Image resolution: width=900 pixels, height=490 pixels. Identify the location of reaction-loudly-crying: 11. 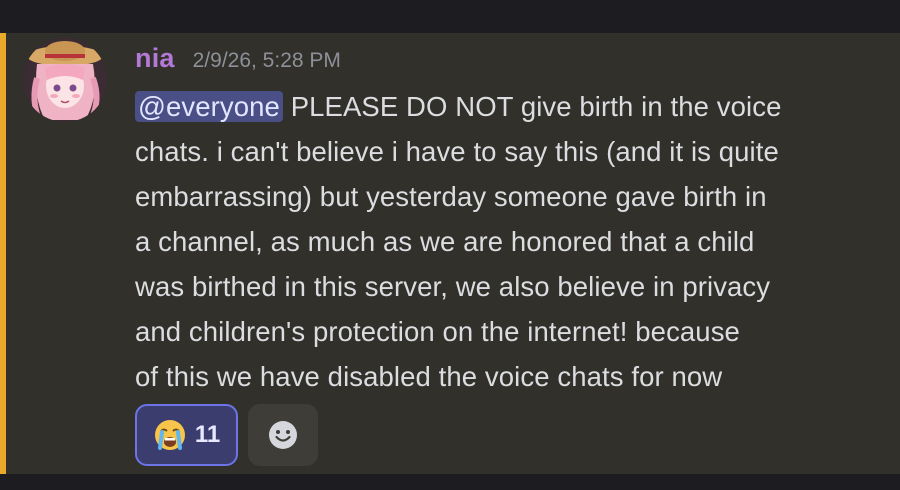
(186, 435).